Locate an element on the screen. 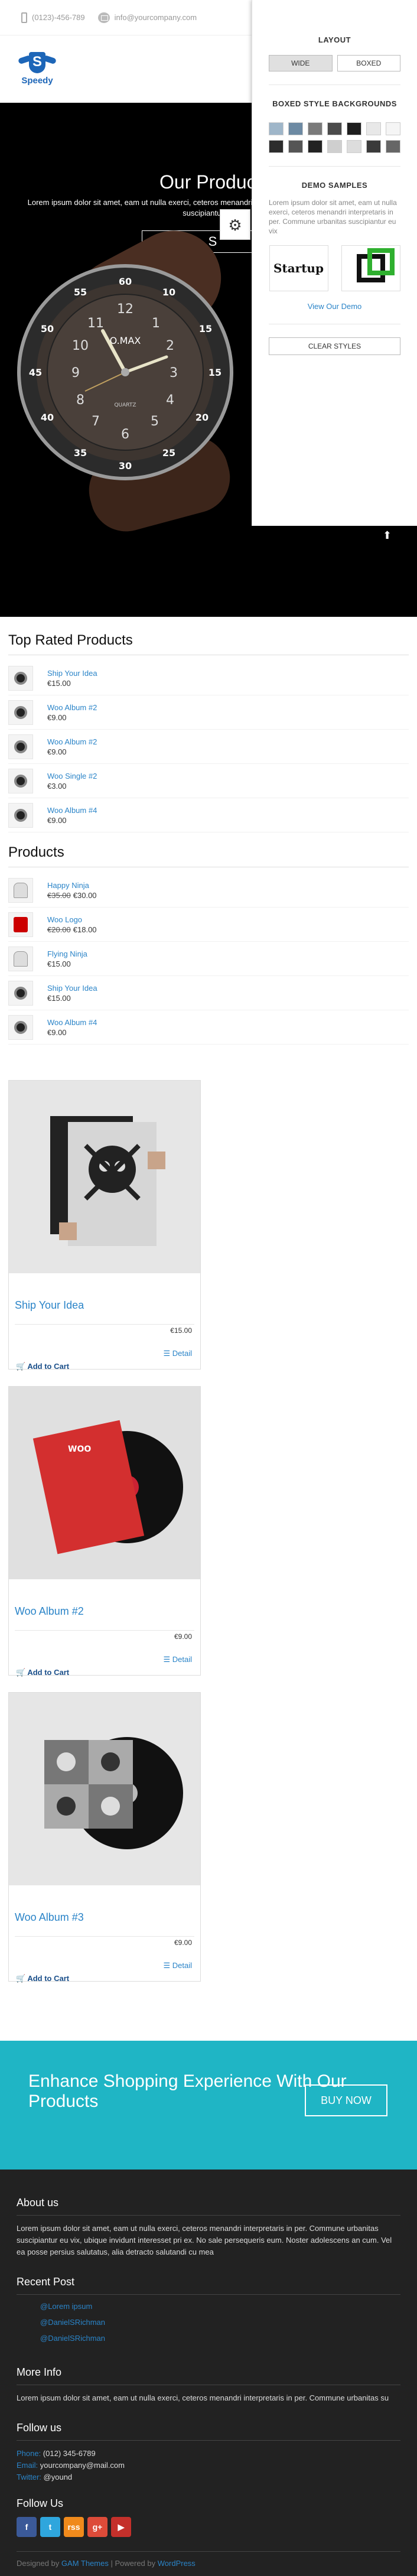  clear-styles-button: CLEAR STYLES is located at coordinates (335, 346).